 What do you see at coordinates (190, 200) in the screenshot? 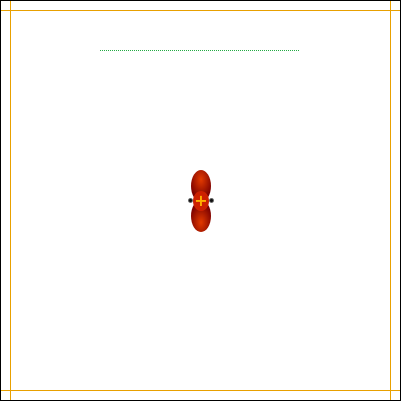
I see `left-resize-handle` at bounding box center [190, 200].